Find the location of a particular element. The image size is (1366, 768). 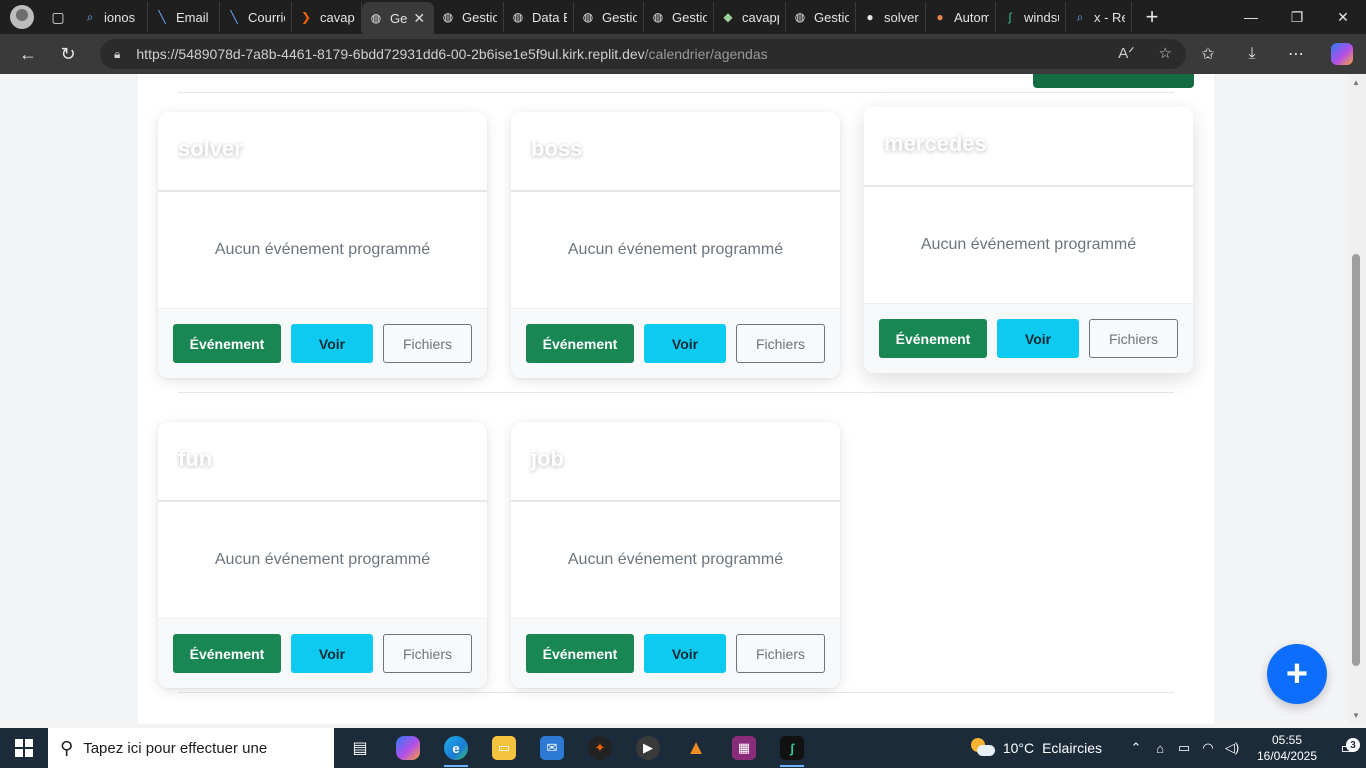

notifications-icon: ▭ 3 is located at coordinates (1348, 748).